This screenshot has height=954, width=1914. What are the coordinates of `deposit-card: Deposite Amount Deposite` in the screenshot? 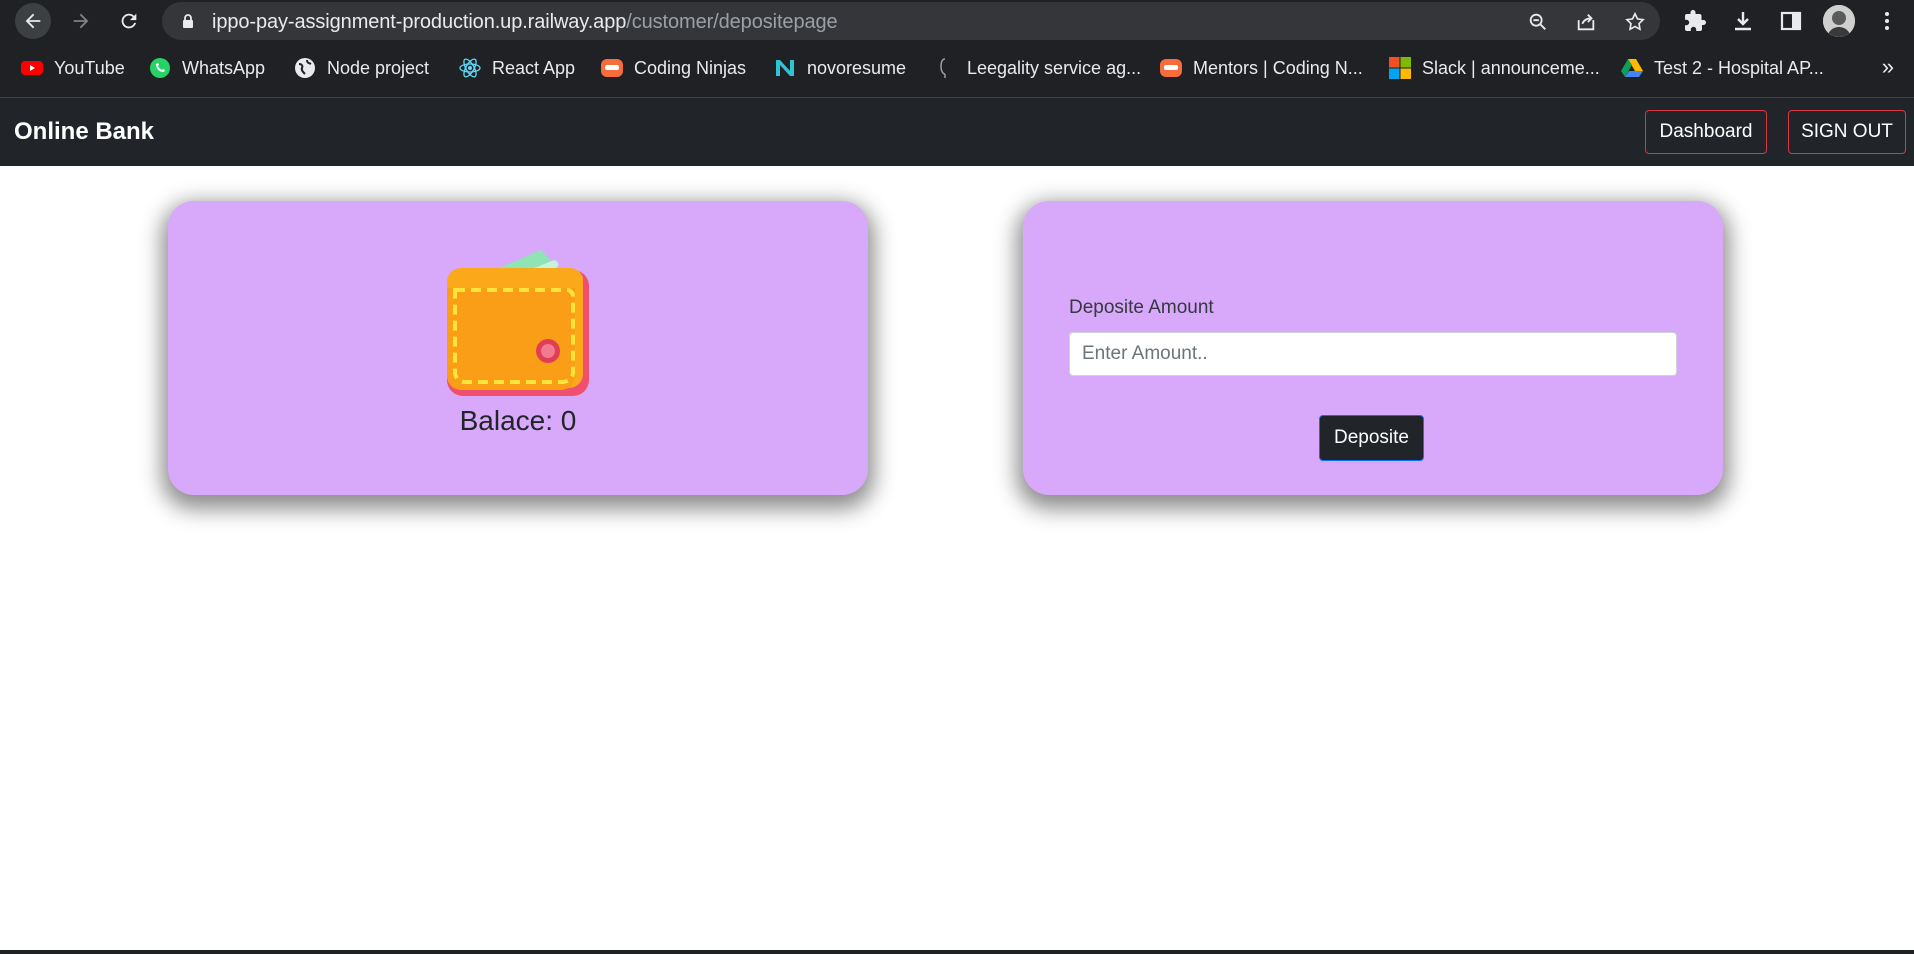 It's located at (1373, 348).